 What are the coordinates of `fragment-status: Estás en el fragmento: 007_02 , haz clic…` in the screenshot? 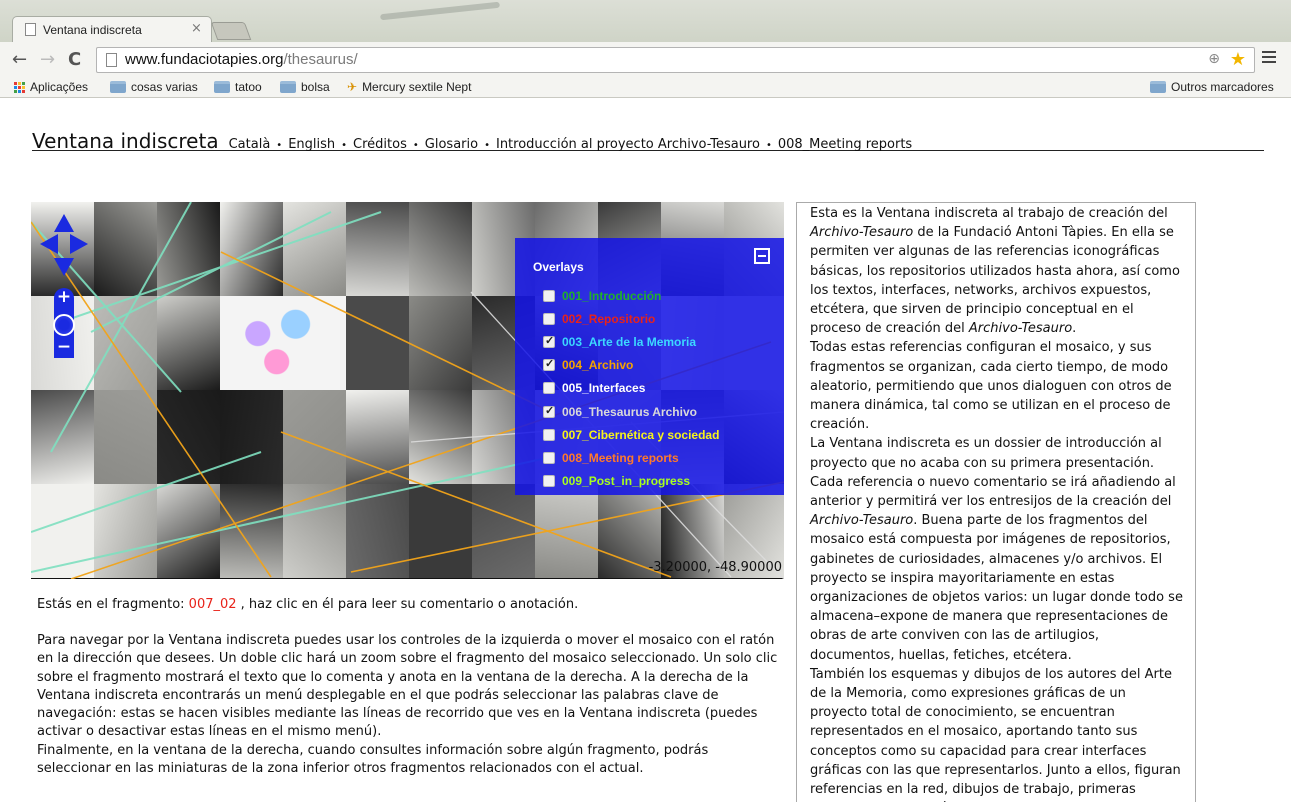 It's located at (307, 604).